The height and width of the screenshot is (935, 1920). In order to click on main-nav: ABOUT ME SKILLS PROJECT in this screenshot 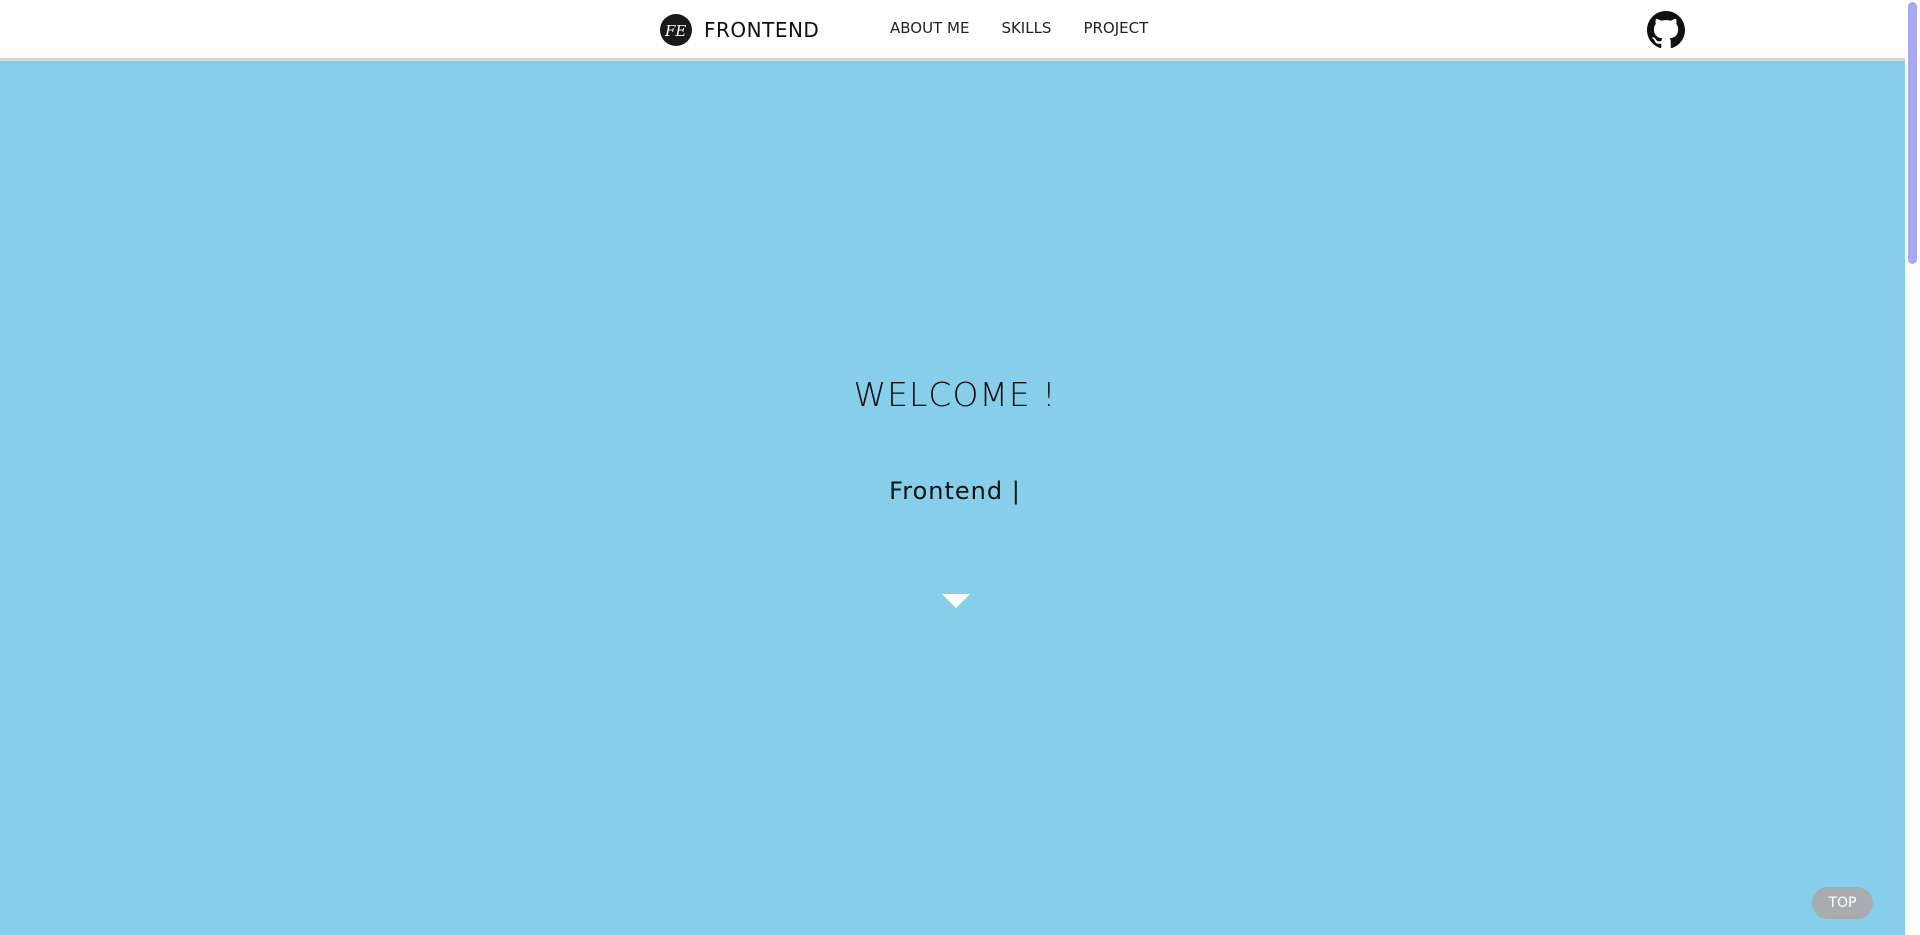, I will do `click(1035, 28)`.